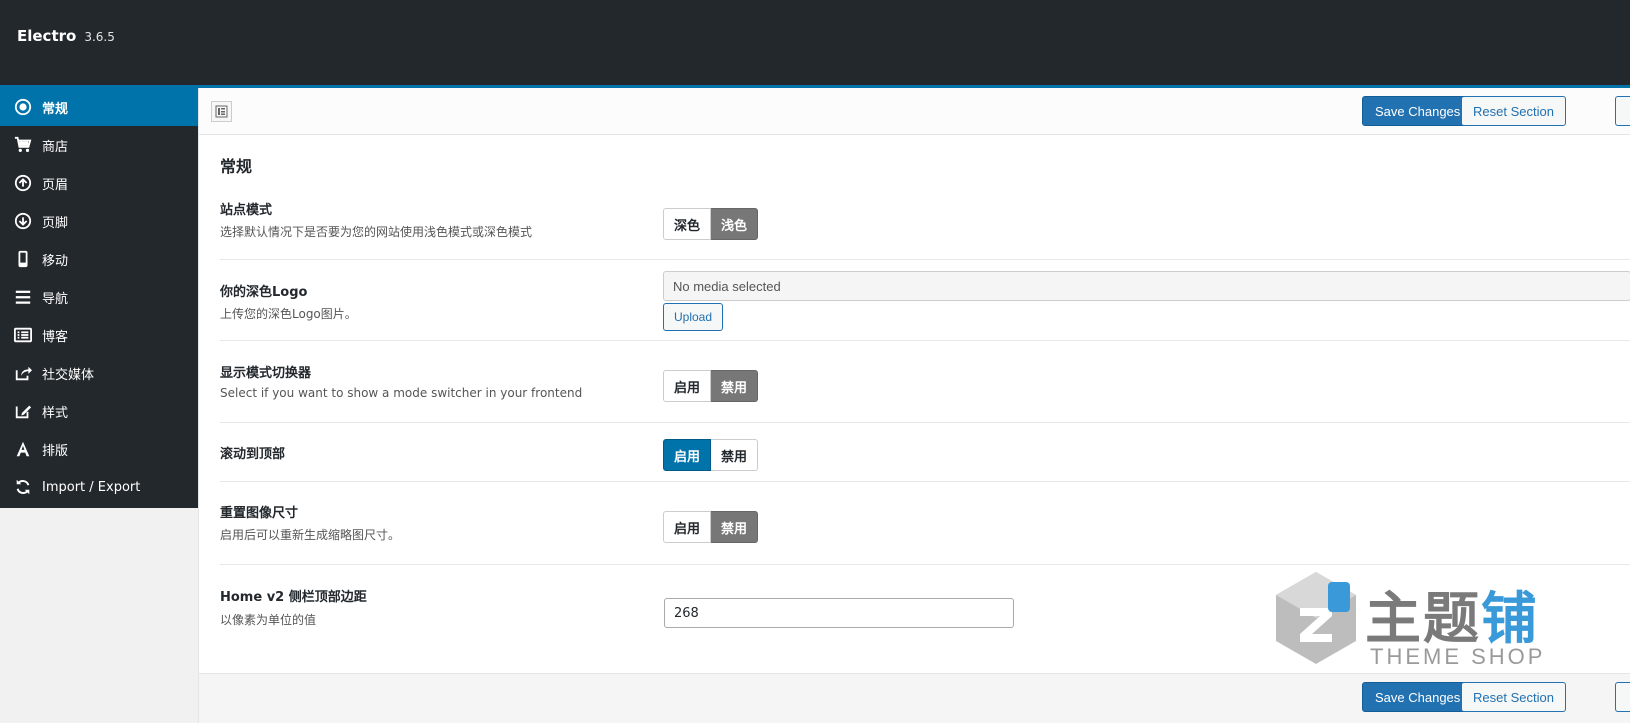  I want to click on field-site-mode: 站点模式 选择默认情况下是否要为您的网站使用浅色模式或深色模式 深色 浅色, so click(925, 222).